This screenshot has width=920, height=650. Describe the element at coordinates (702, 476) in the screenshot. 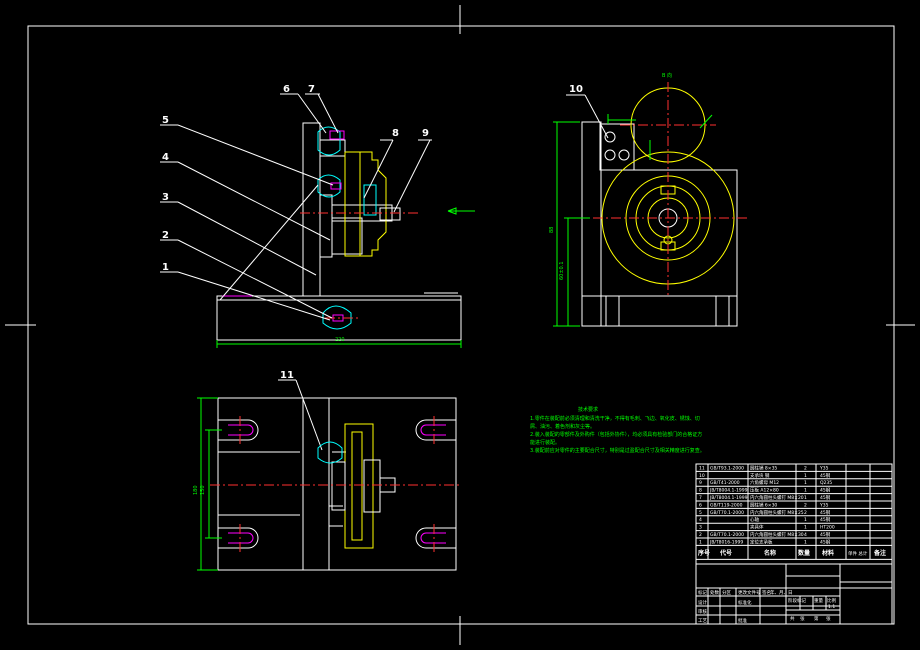

I see `bom-cell-no: 10` at that location.